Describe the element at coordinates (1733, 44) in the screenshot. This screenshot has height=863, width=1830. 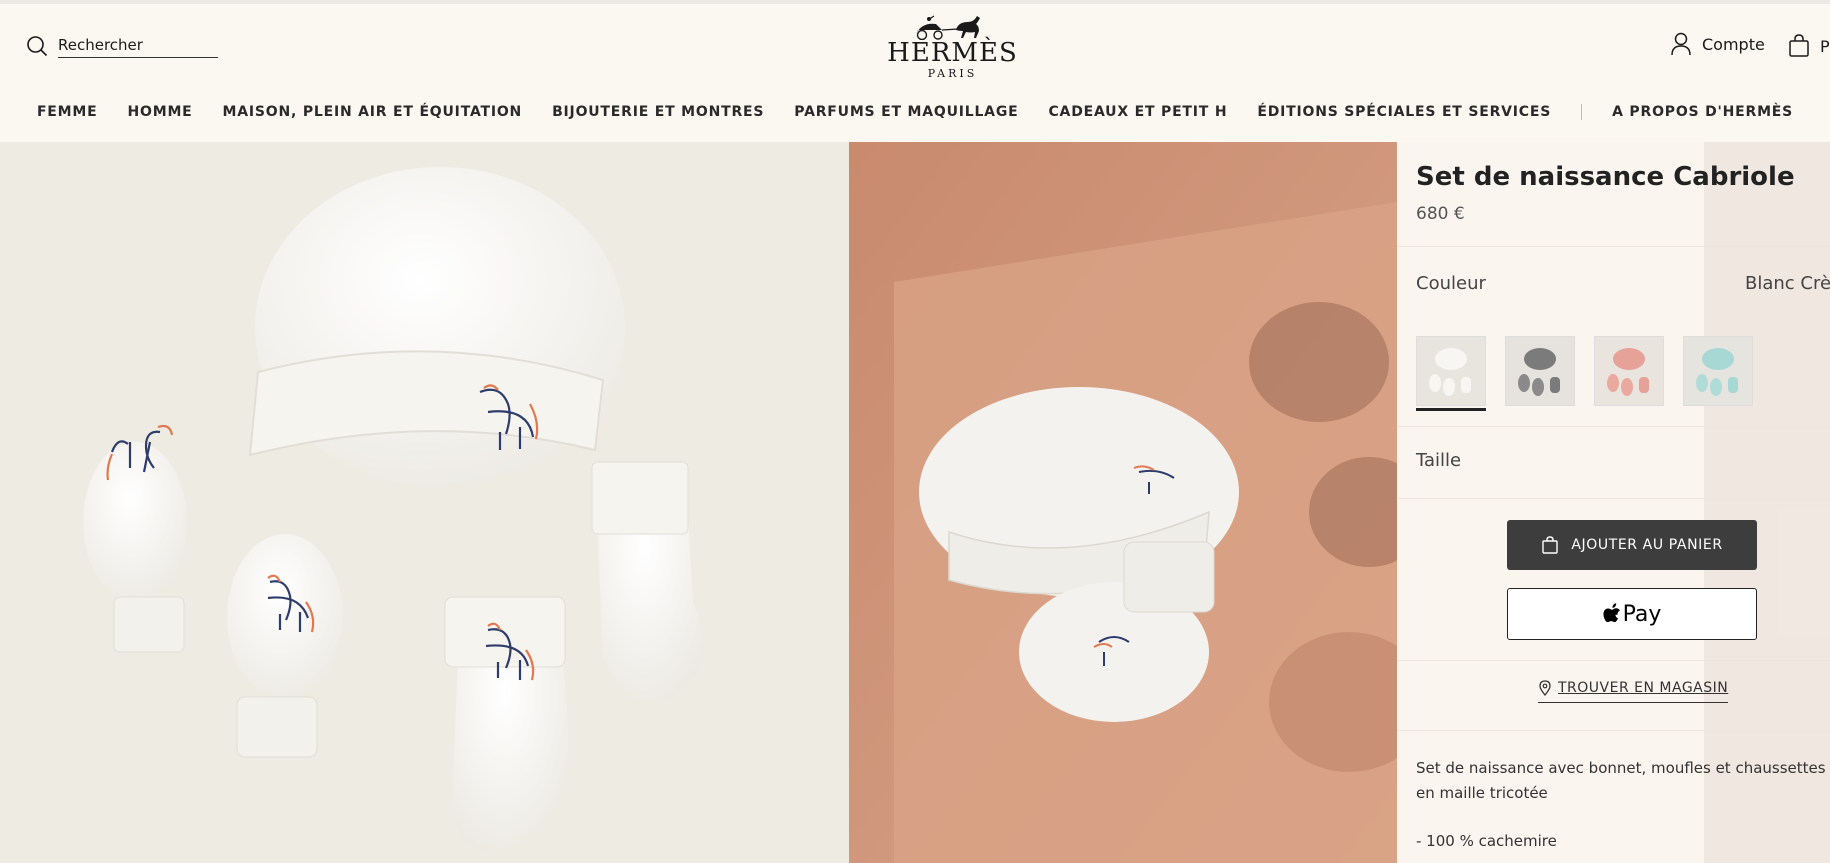
I see `account-label: Compte` at that location.